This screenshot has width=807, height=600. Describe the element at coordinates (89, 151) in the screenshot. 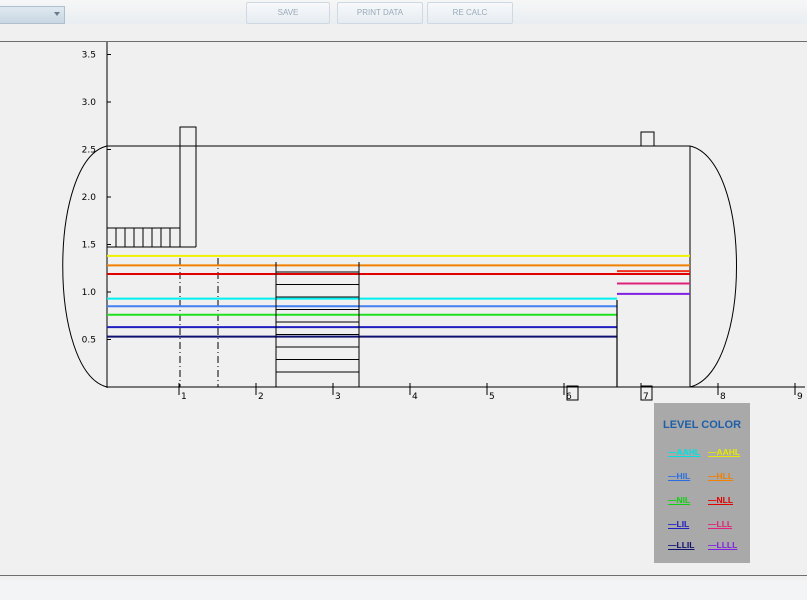

I see `y-tick-label: 2.5` at that location.